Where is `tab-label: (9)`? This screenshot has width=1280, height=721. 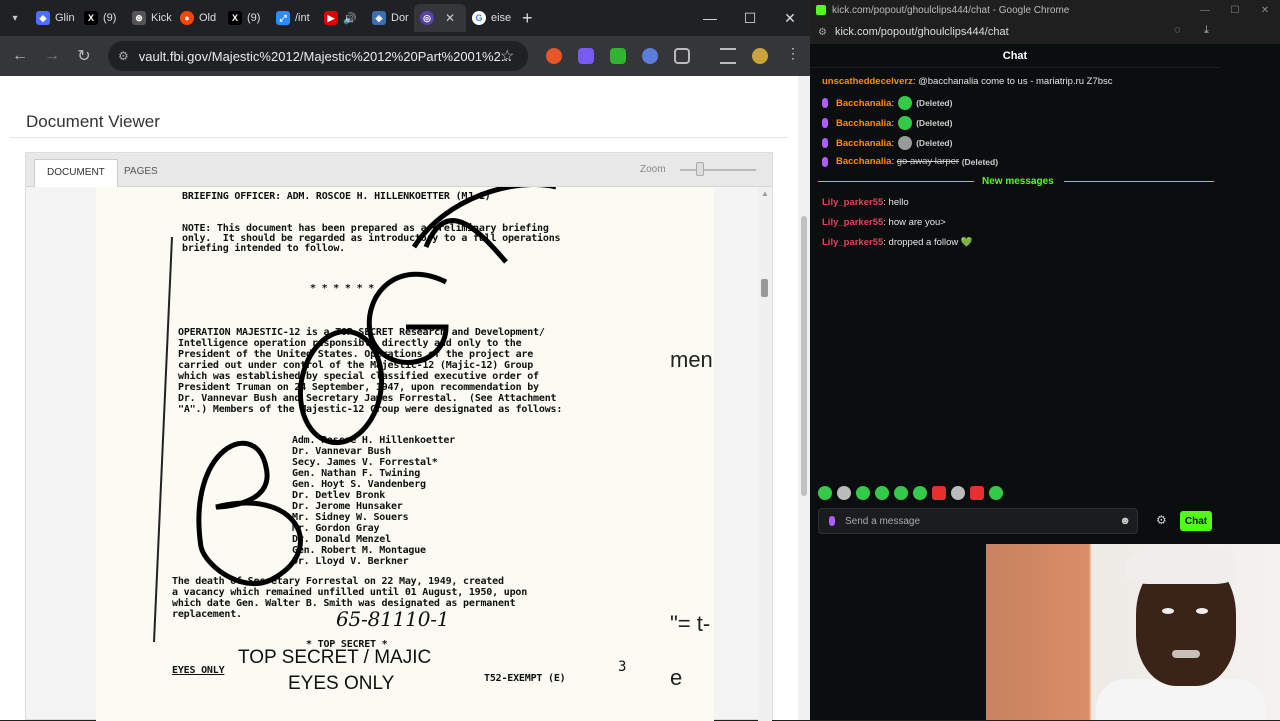 tab-label: (9) is located at coordinates (110, 18).